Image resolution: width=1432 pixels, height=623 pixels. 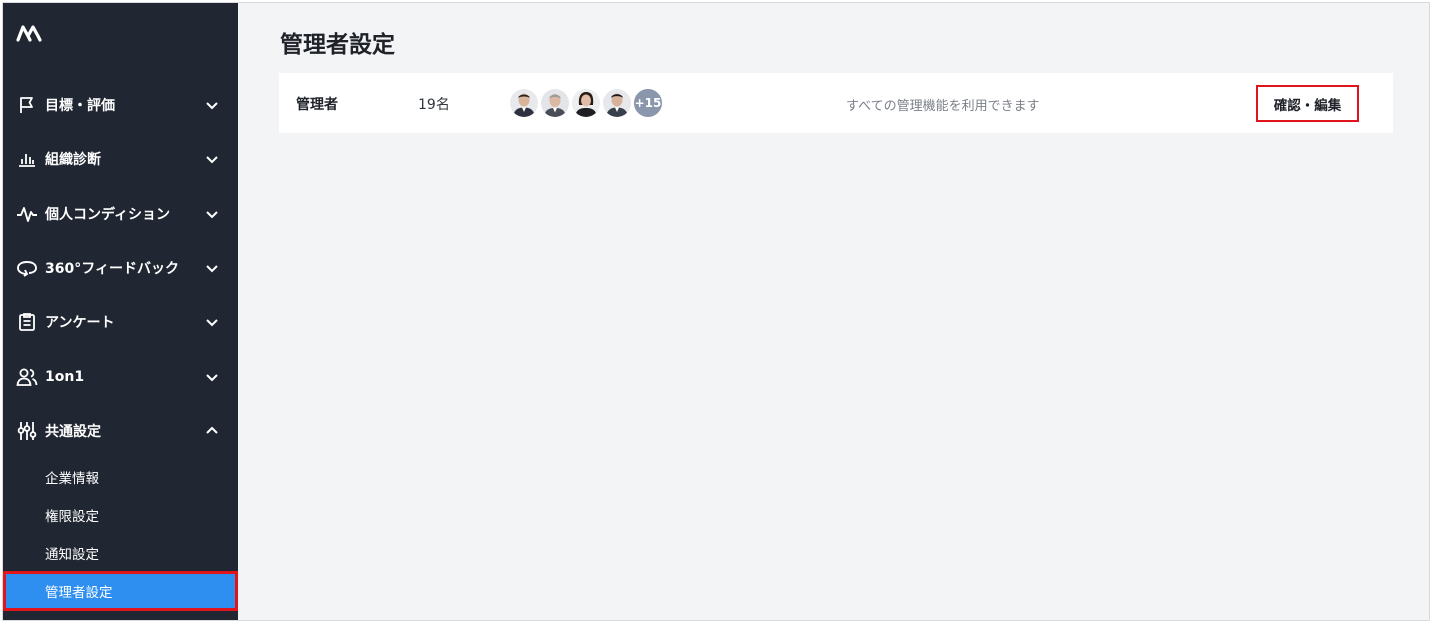 I want to click on more-members-badge: +15, so click(x=648, y=103).